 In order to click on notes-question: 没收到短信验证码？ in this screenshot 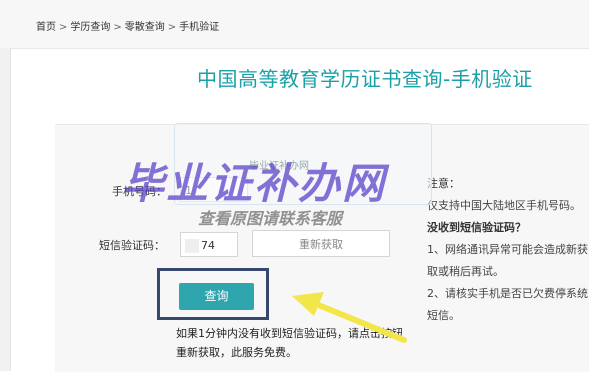, I will do `click(476, 227)`.